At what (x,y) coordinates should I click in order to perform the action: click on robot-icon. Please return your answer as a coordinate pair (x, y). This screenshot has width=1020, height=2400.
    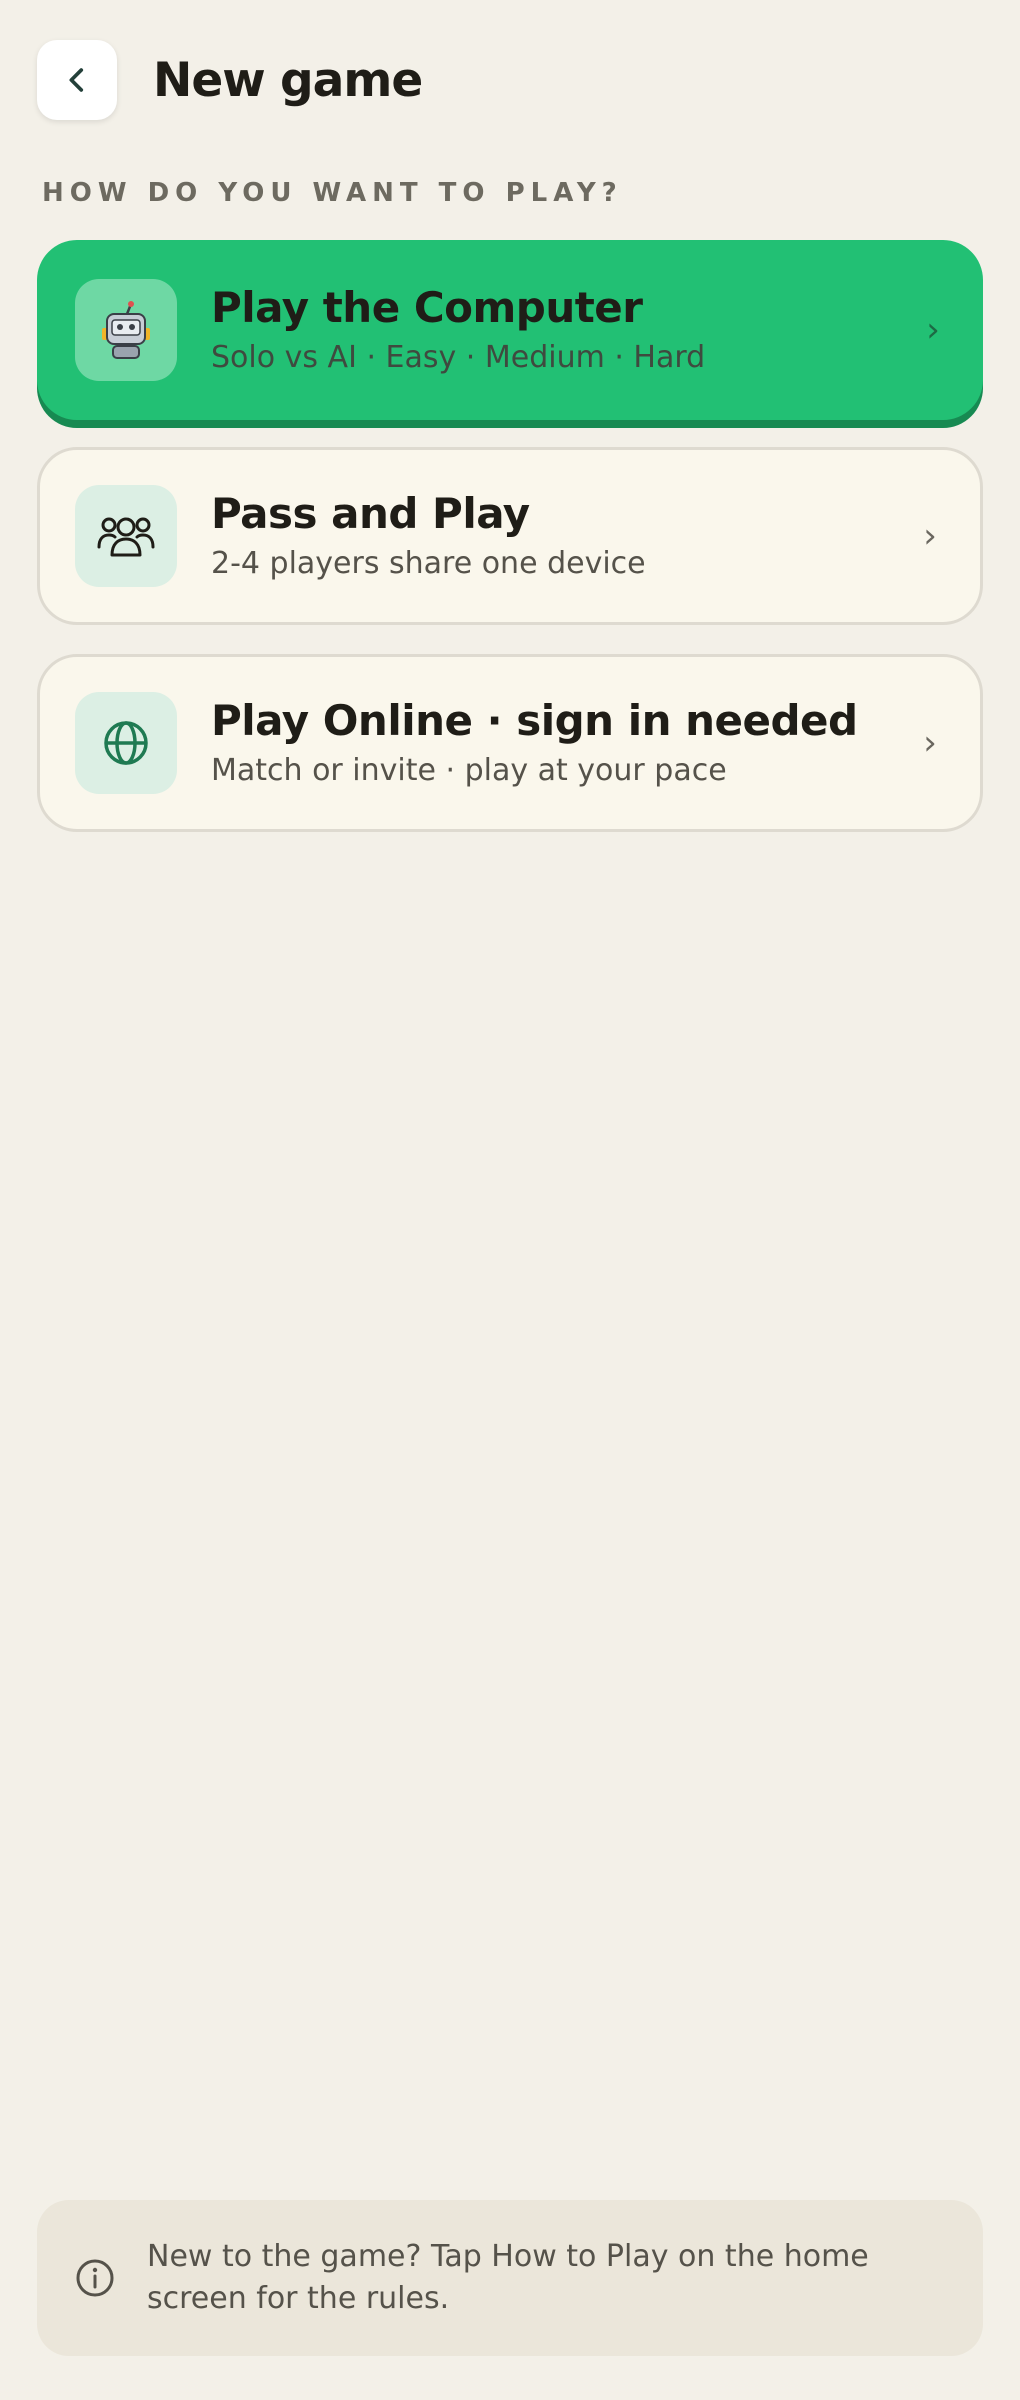
    Looking at the image, I should click on (126, 330).